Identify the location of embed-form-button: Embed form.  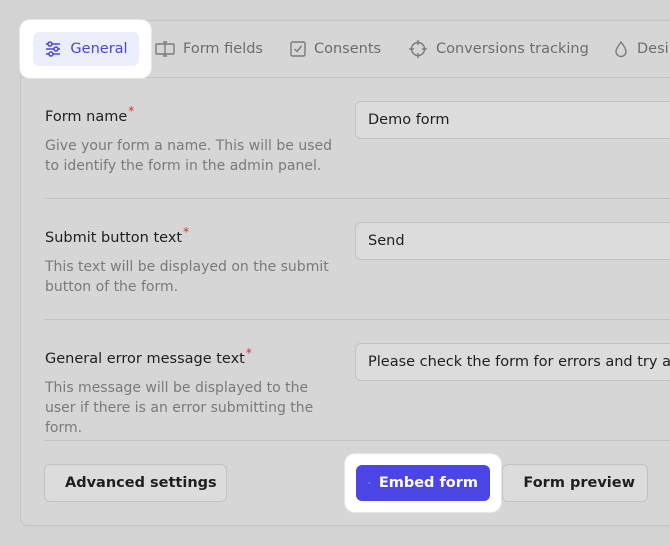
(423, 483).